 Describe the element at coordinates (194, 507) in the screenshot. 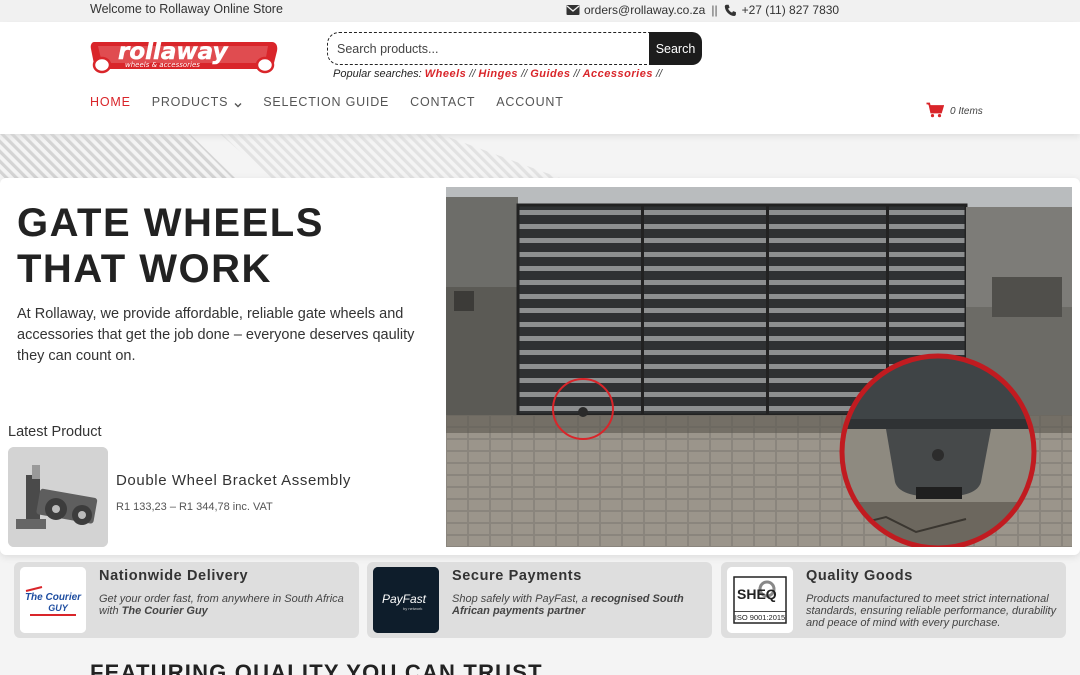

I see `product-price: R1 133,23 – R1 344,78 inc. VAT` at that location.